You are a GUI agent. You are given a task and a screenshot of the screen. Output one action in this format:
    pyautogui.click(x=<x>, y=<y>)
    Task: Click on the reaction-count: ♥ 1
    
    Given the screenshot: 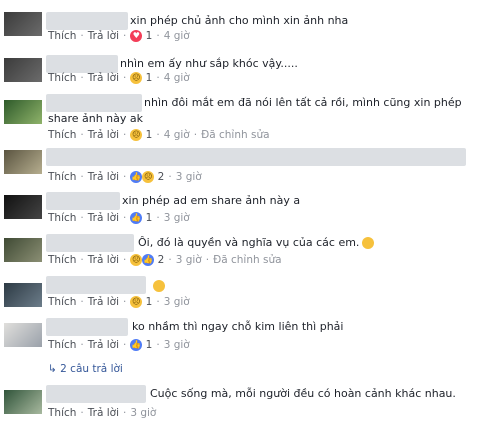 What is the action you would take?
    pyautogui.click(x=141, y=36)
    